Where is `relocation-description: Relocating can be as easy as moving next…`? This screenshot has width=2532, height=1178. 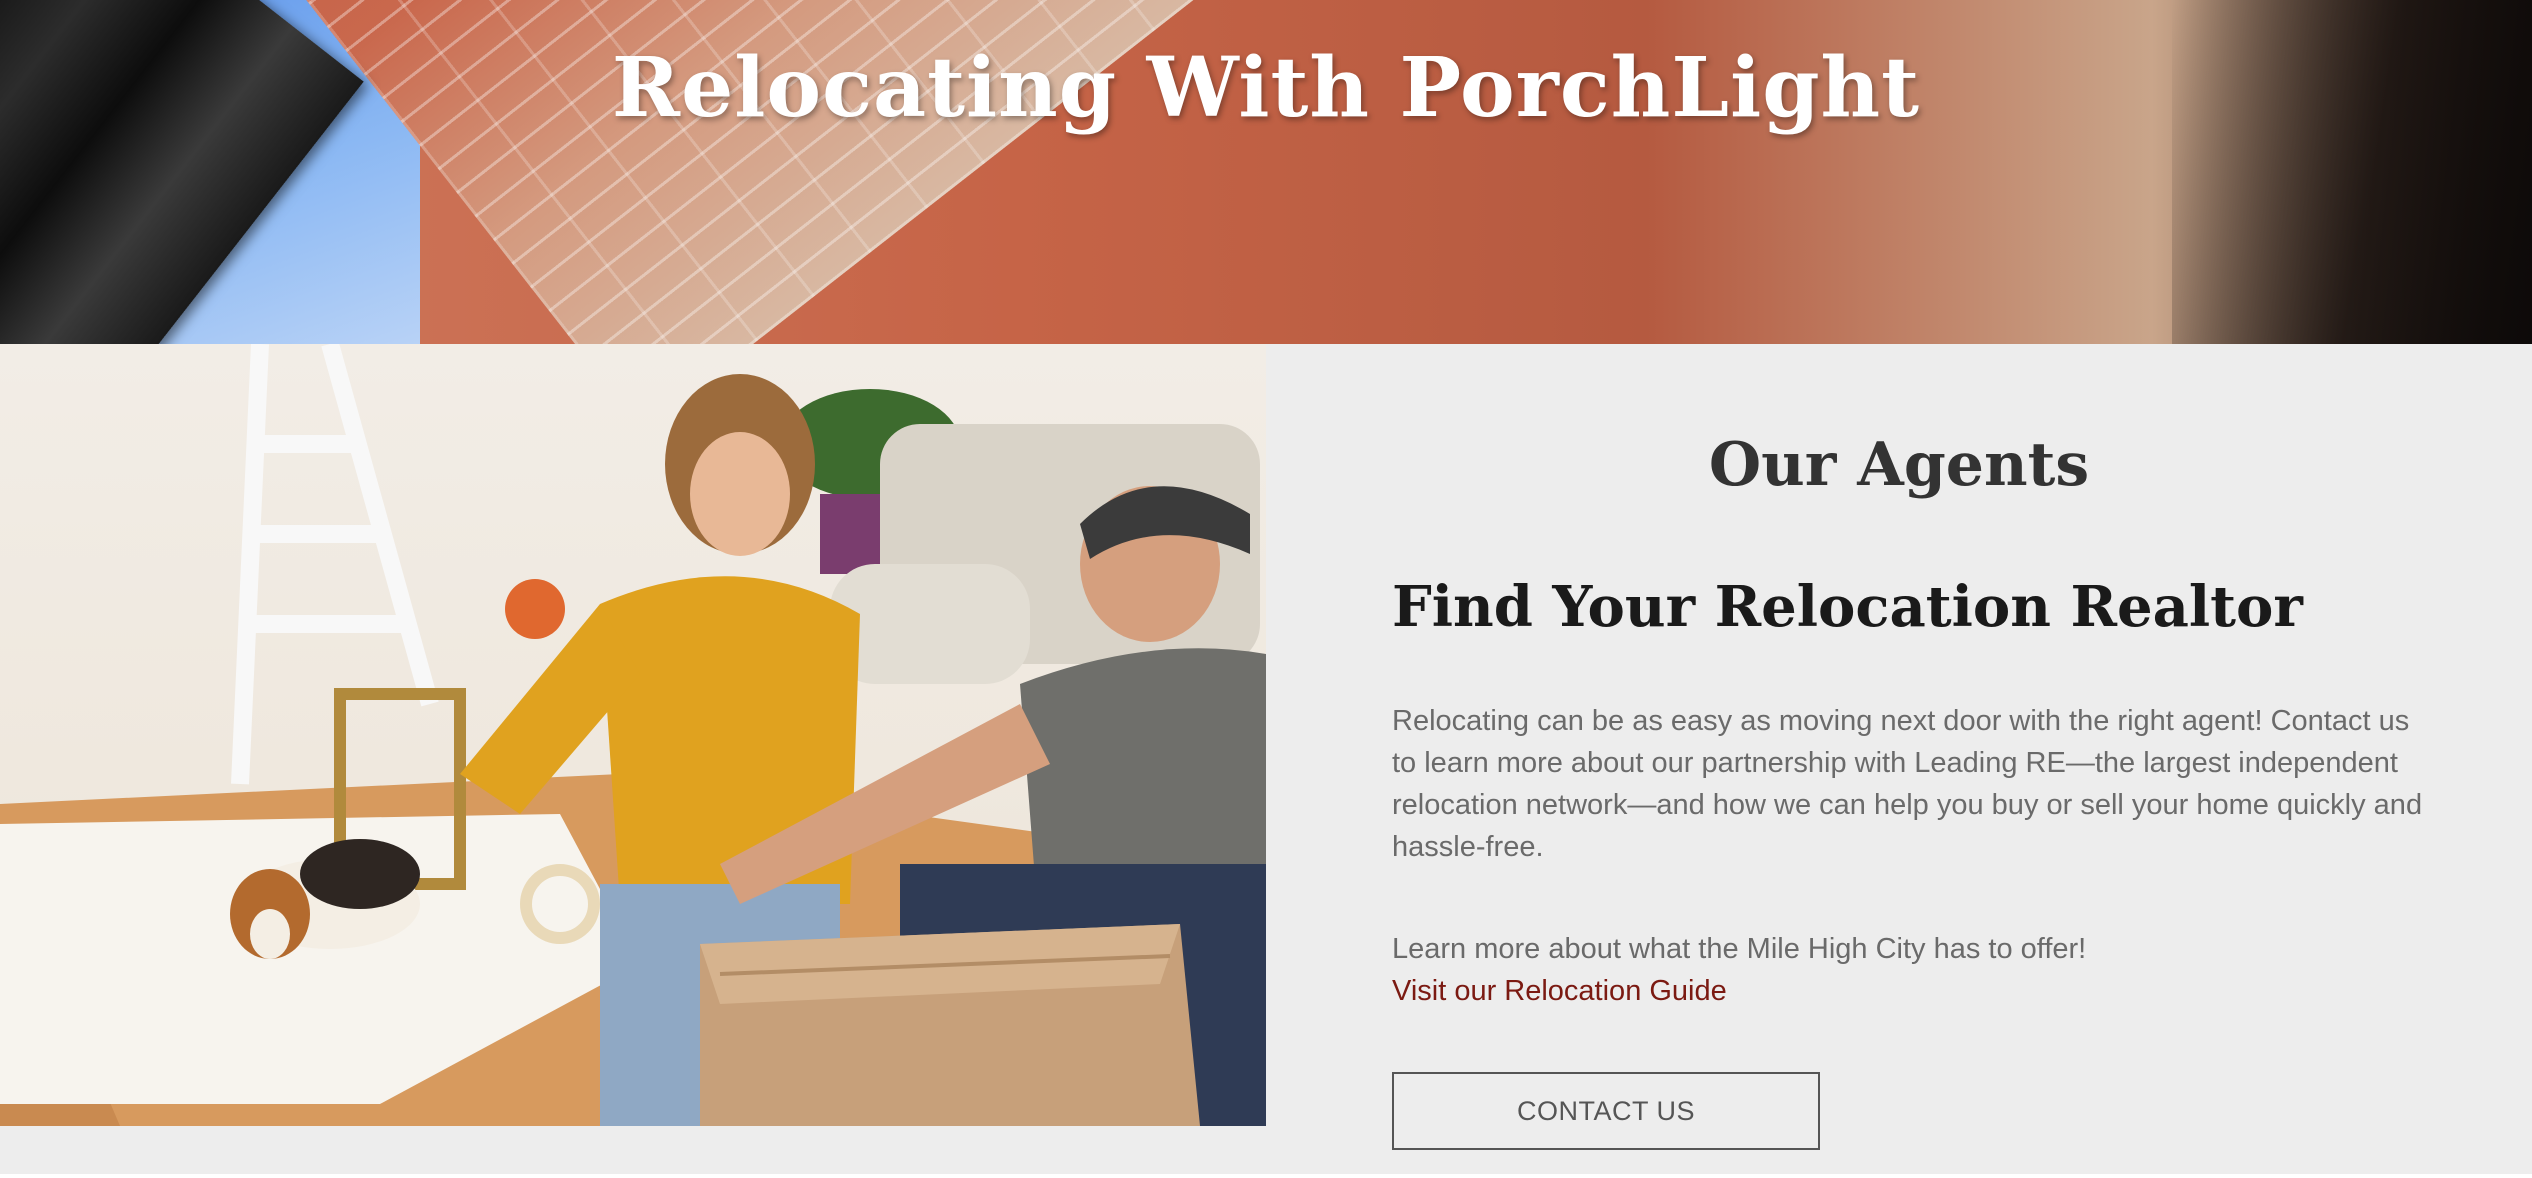 relocation-description: Relocating can be as easy as moving next… is located at coordinates (1907, 784).